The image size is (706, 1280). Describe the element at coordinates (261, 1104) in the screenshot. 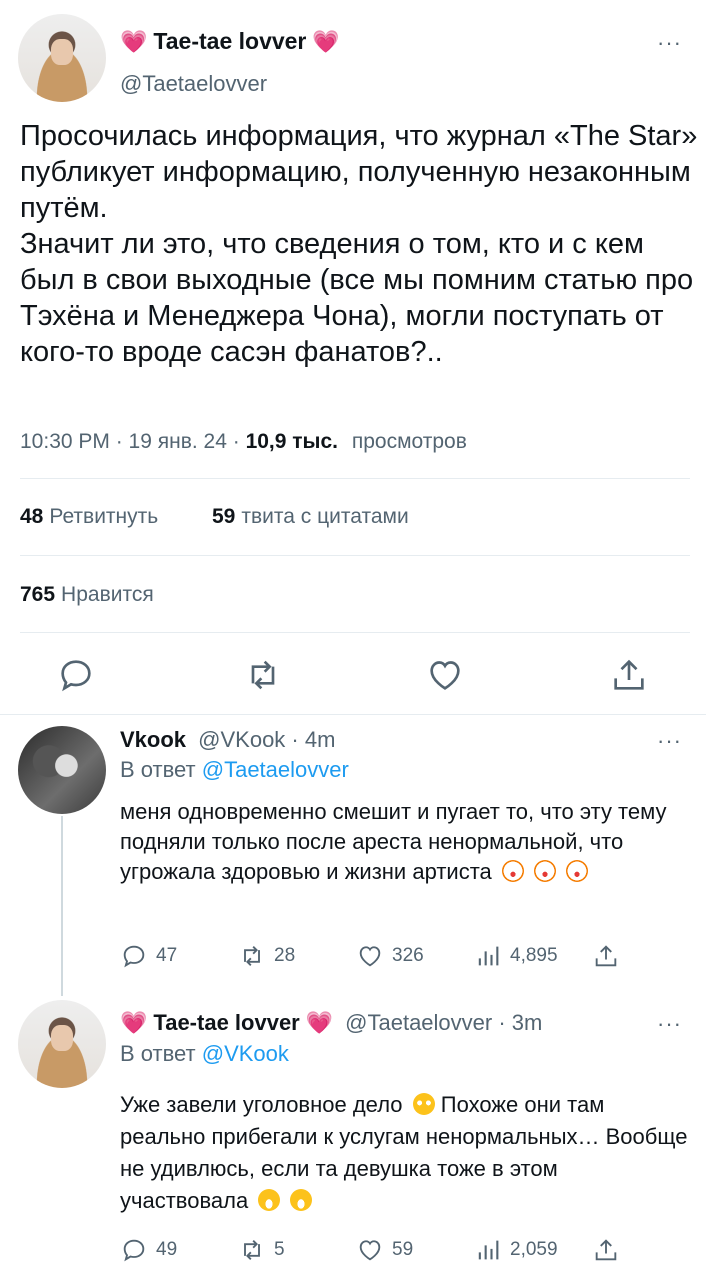

I see `reply-text-part-1: Уже завели уголовное дело` at that location.